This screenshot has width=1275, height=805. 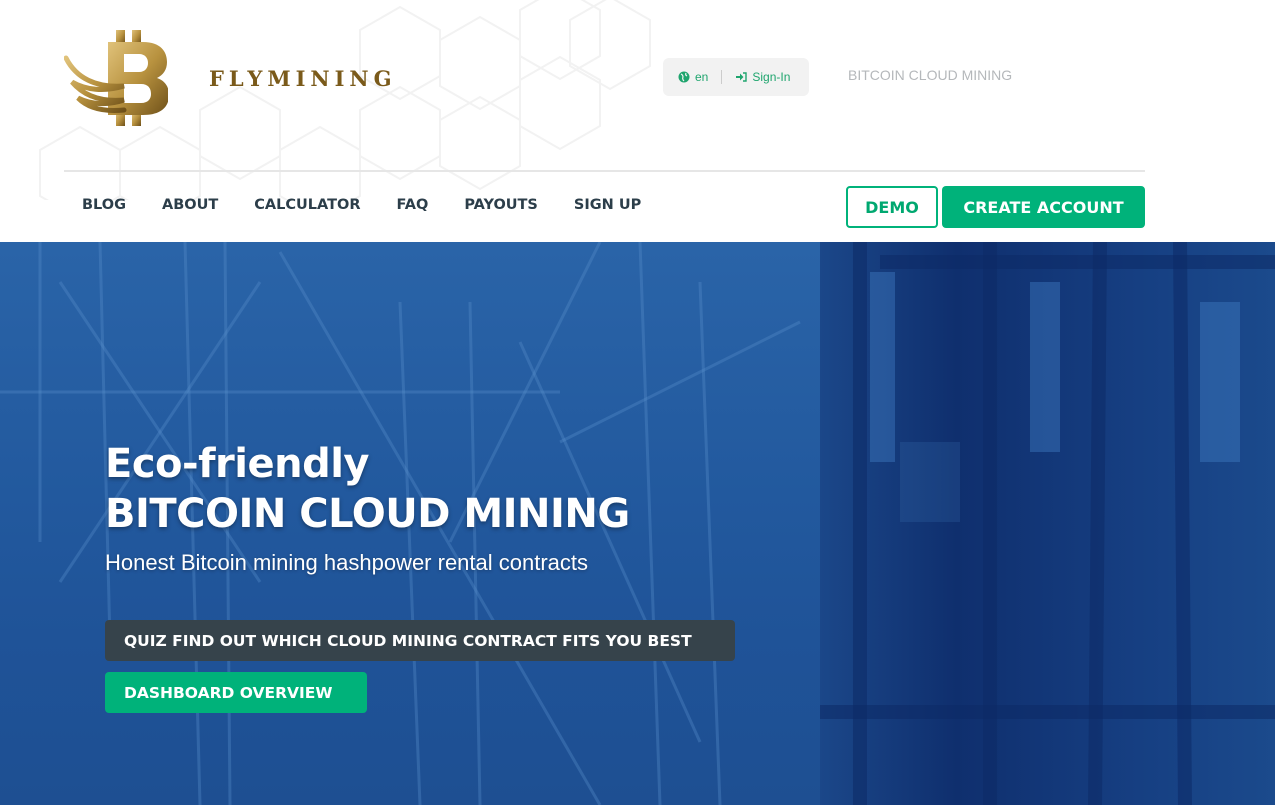 What do you see at coordinates (367, 514) in the screenshot?
I see `hero-title-line-2: BITCOIN CLOUD MINING` at bounding box center [367, 514].